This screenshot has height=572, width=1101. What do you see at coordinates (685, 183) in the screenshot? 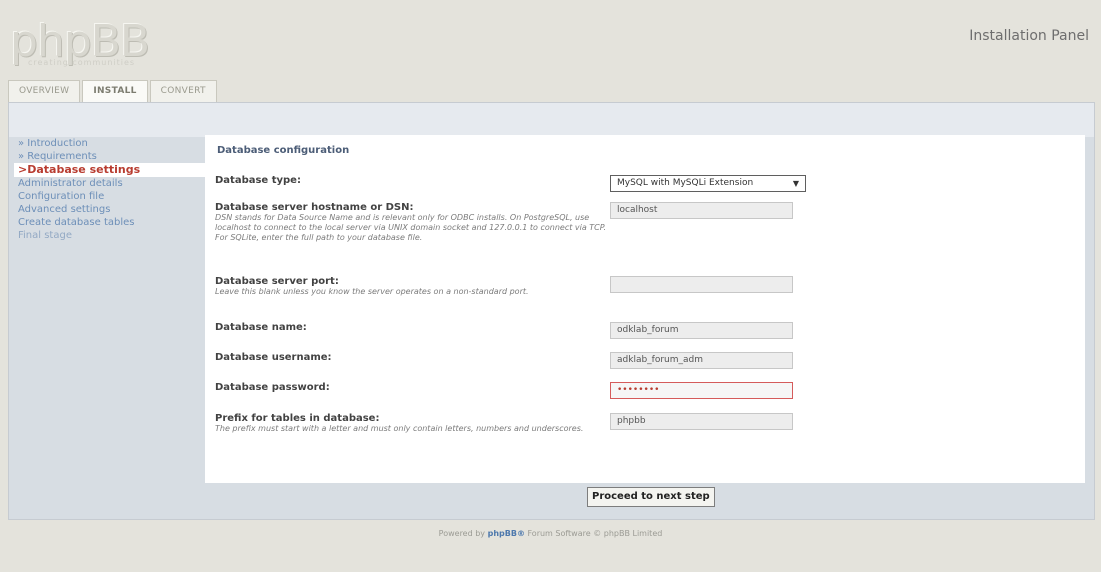
I see `db-type-selected-value: MySQL with MySQLi Extension` at bounding box center [685, 183].